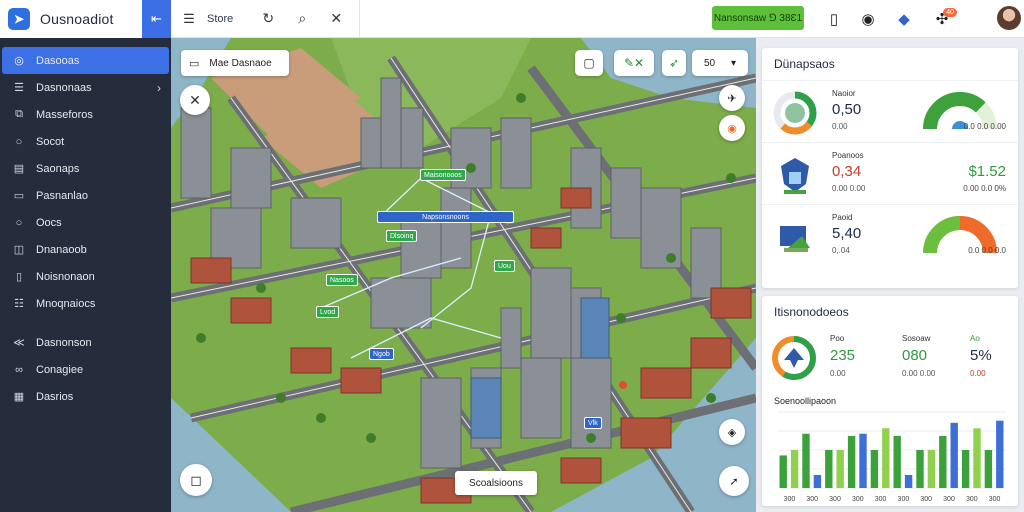 This screenshot has width=1024, height=512. Describe the element at coordinates (85, 60) in the screenshot. I see `sidebar-item-0: ◎ Dasooas` at that location.